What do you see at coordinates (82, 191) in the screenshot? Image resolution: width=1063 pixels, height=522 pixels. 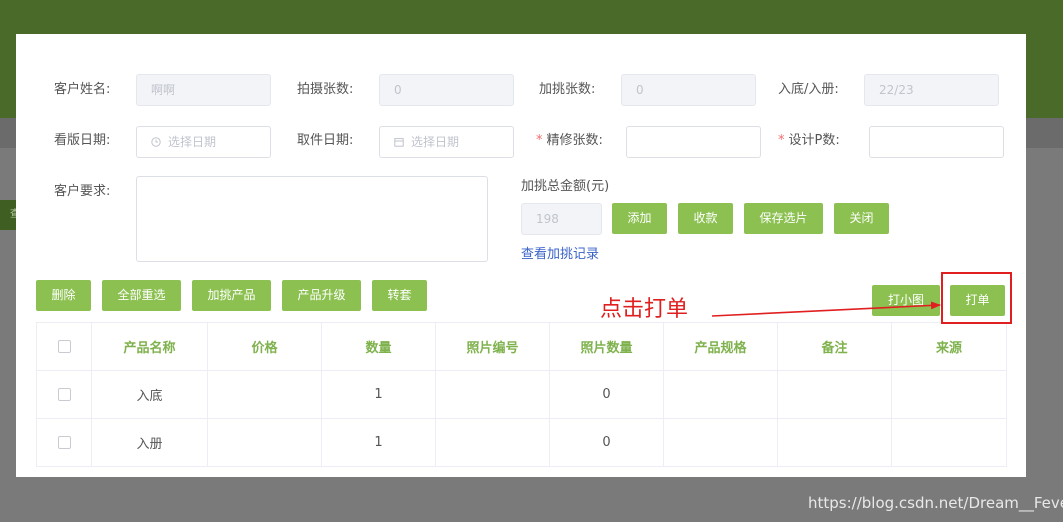 I see `requirements-label: 客户要求:` at bounding box center [82, 191].